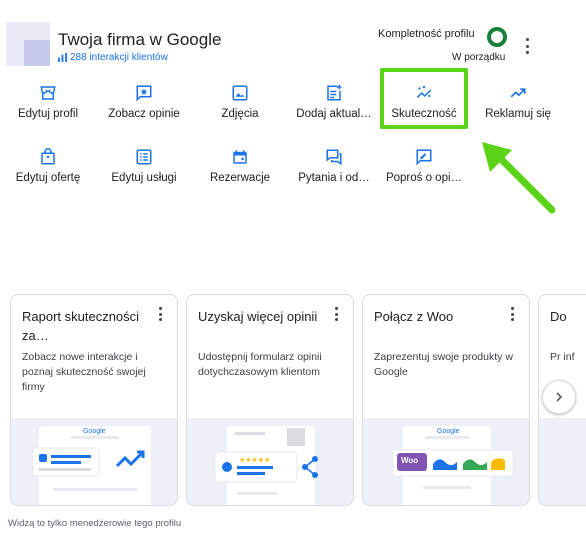  I want to click on woo-label: Woo, so click(410, 460).